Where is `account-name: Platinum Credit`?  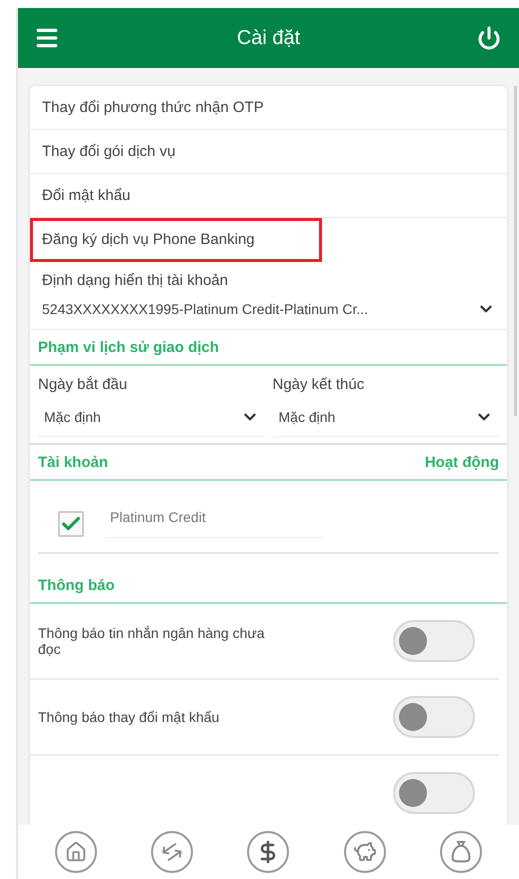 account-name: Platinum Credit is located at coordinates (214, 523).